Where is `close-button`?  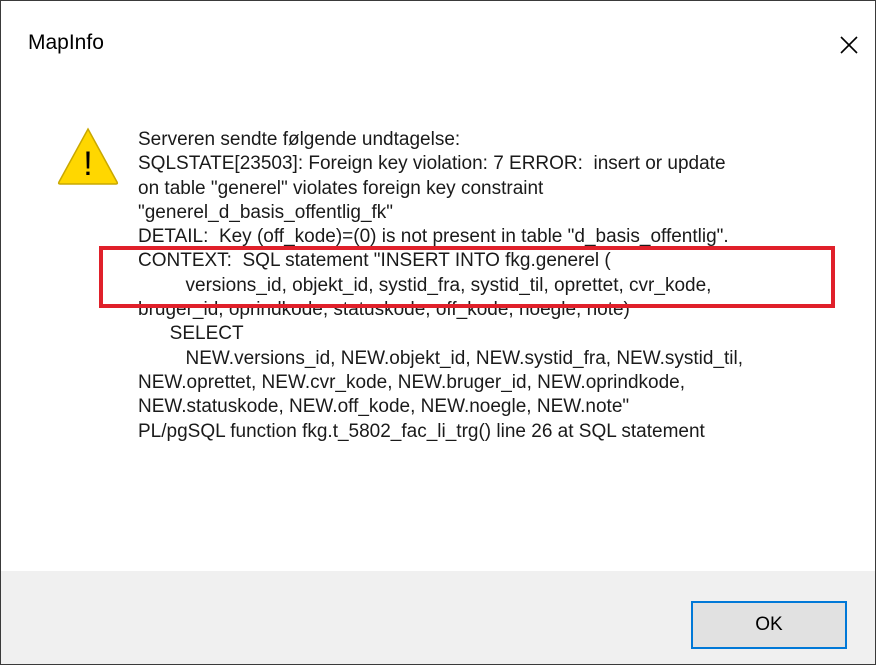 close-button is located at coordinates (849, 45).